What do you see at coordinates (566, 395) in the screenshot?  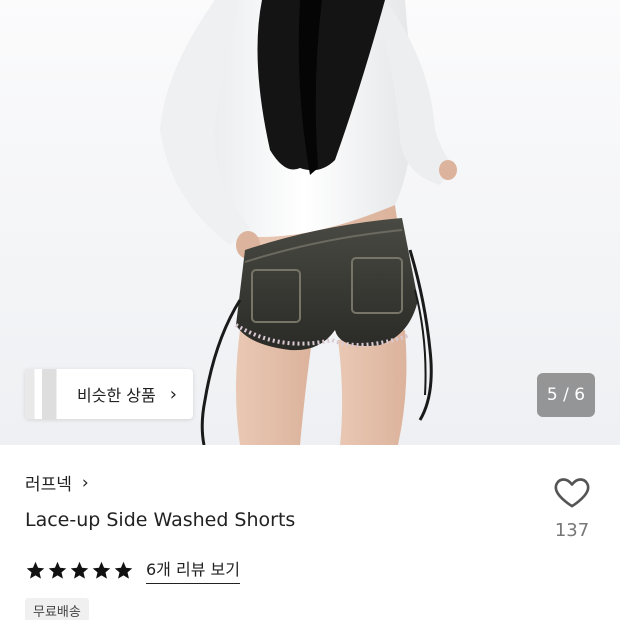 I see `image-counter: 5 / 6` at bounding box center [566, 395].